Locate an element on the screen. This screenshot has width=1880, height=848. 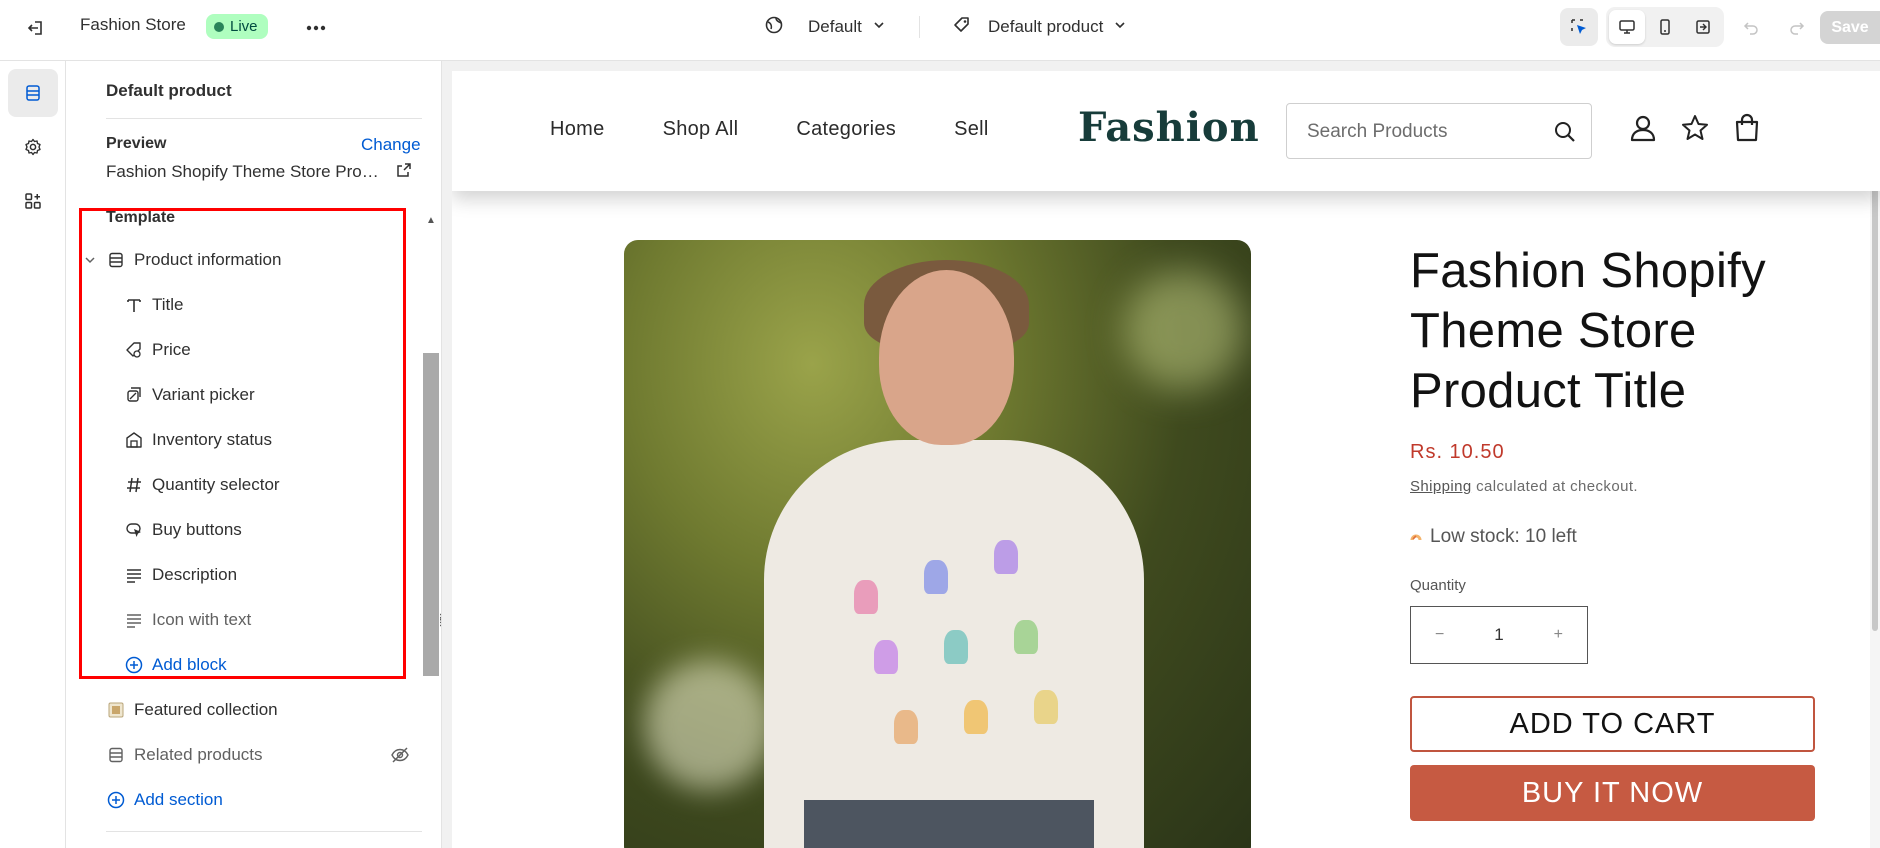
block-quantity-selector: Quantity selector is located at coordinates (202, 485).